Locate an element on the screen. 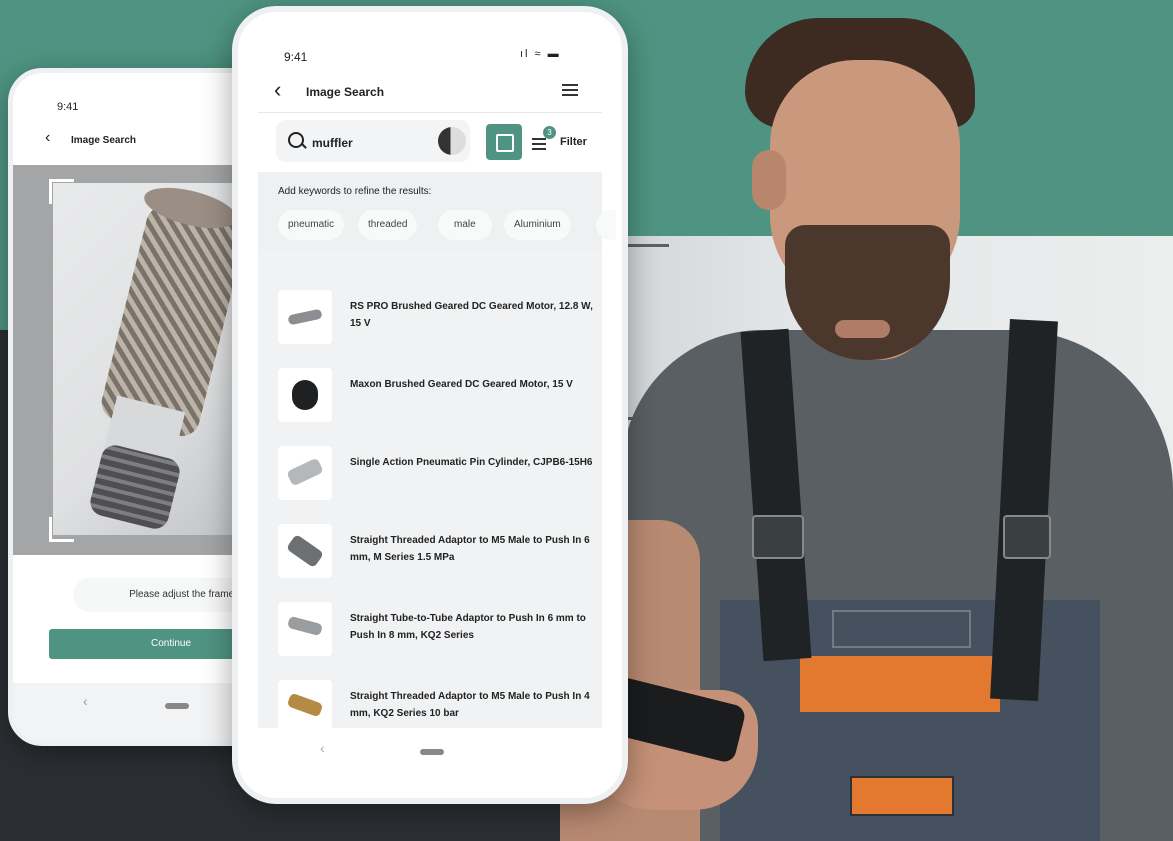  system-nav-bar is located at coordinates (430, 763).